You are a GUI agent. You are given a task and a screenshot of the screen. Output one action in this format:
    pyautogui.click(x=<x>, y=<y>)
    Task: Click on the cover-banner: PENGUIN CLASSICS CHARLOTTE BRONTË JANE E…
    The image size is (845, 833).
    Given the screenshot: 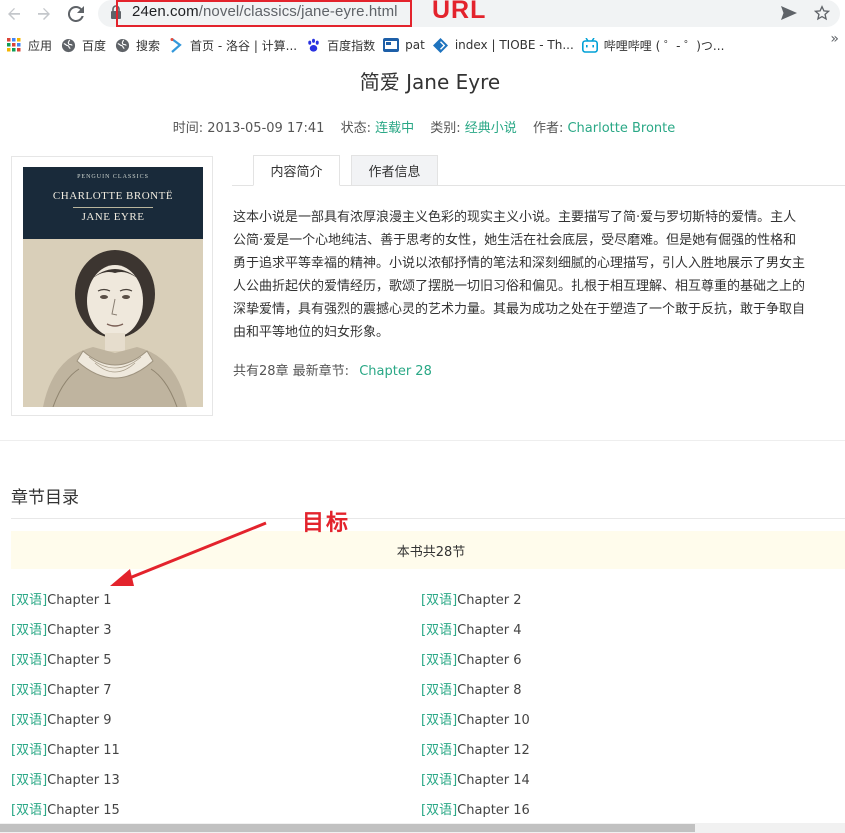 What is the action you would take?
    pyautogui.click(x=113, y=203)
    